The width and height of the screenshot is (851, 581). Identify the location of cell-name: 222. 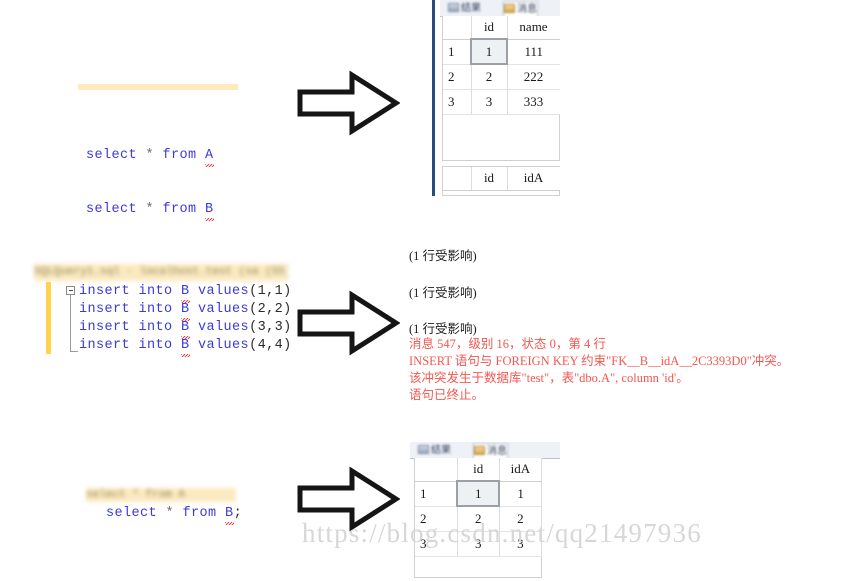
(533, 77).